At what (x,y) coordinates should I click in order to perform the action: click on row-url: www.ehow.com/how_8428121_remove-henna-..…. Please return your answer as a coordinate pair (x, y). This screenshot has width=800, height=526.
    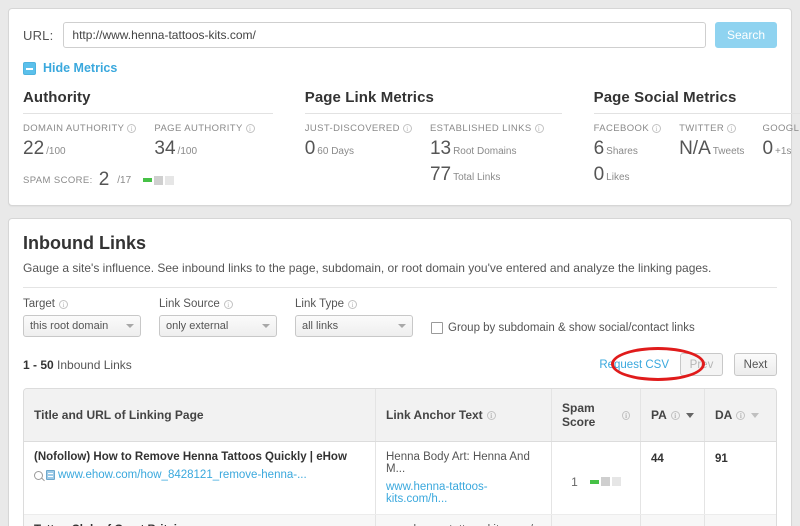
    Looking at the image, I should click on (199, 475).